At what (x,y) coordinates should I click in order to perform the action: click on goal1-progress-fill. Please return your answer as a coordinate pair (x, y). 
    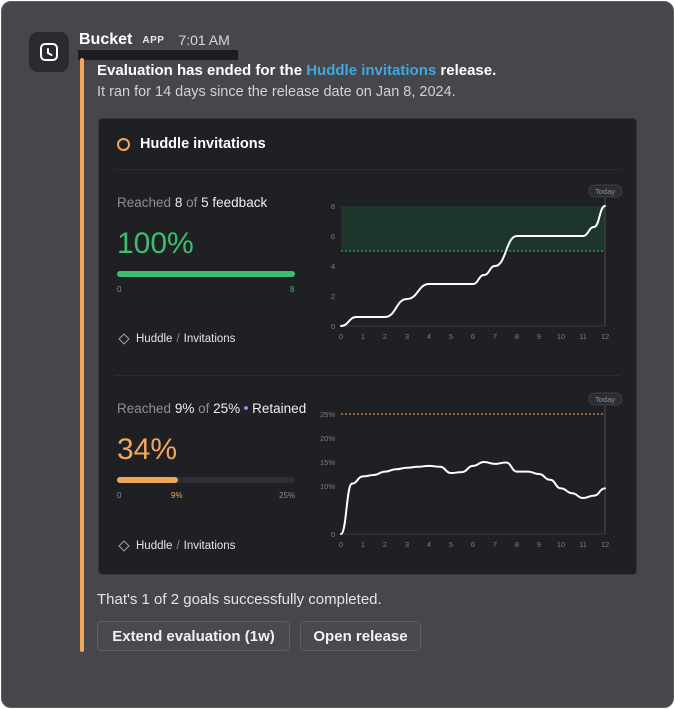
    Looking at the image, I should click on (206, 274).